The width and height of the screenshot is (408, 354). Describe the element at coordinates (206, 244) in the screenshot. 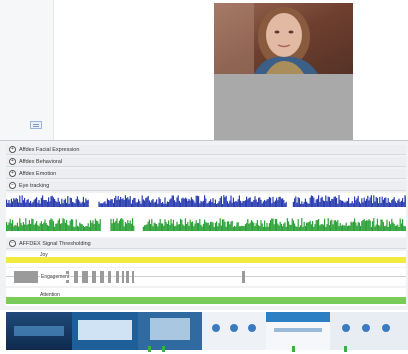

I see `section-signal-thresholding: − AFFDEX Signal Thresholding` at that location.